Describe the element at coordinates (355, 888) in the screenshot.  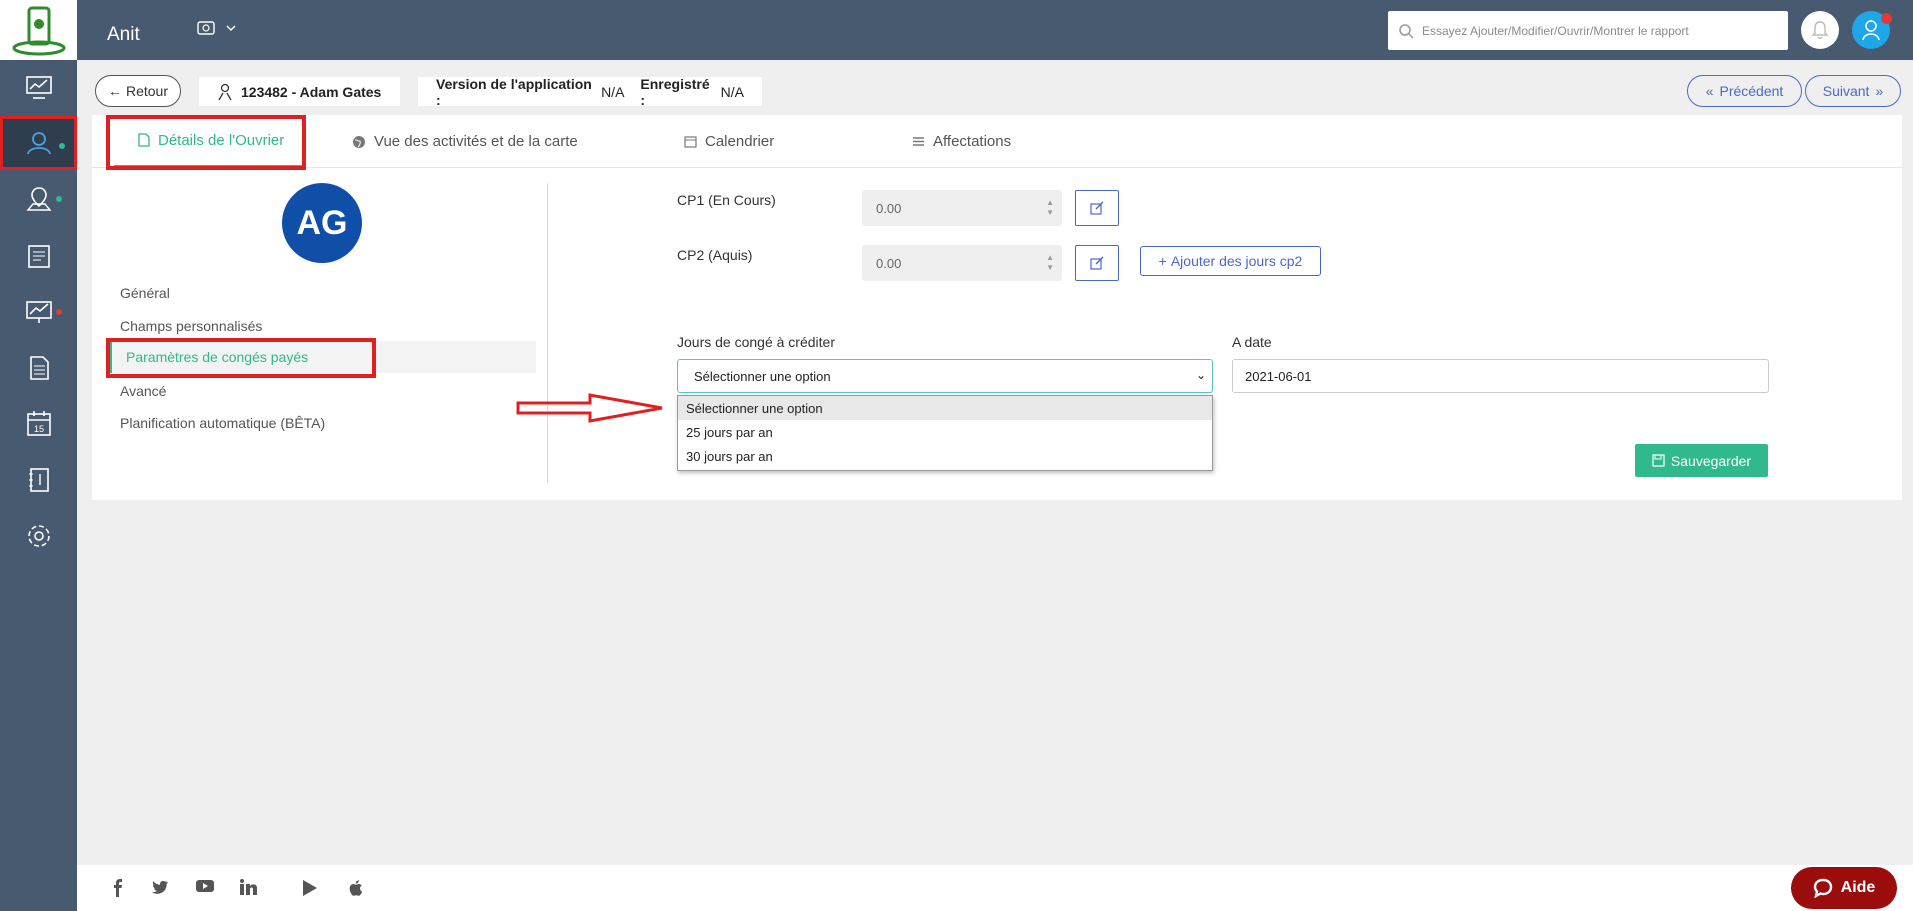
I see `apple-icon` at that location.